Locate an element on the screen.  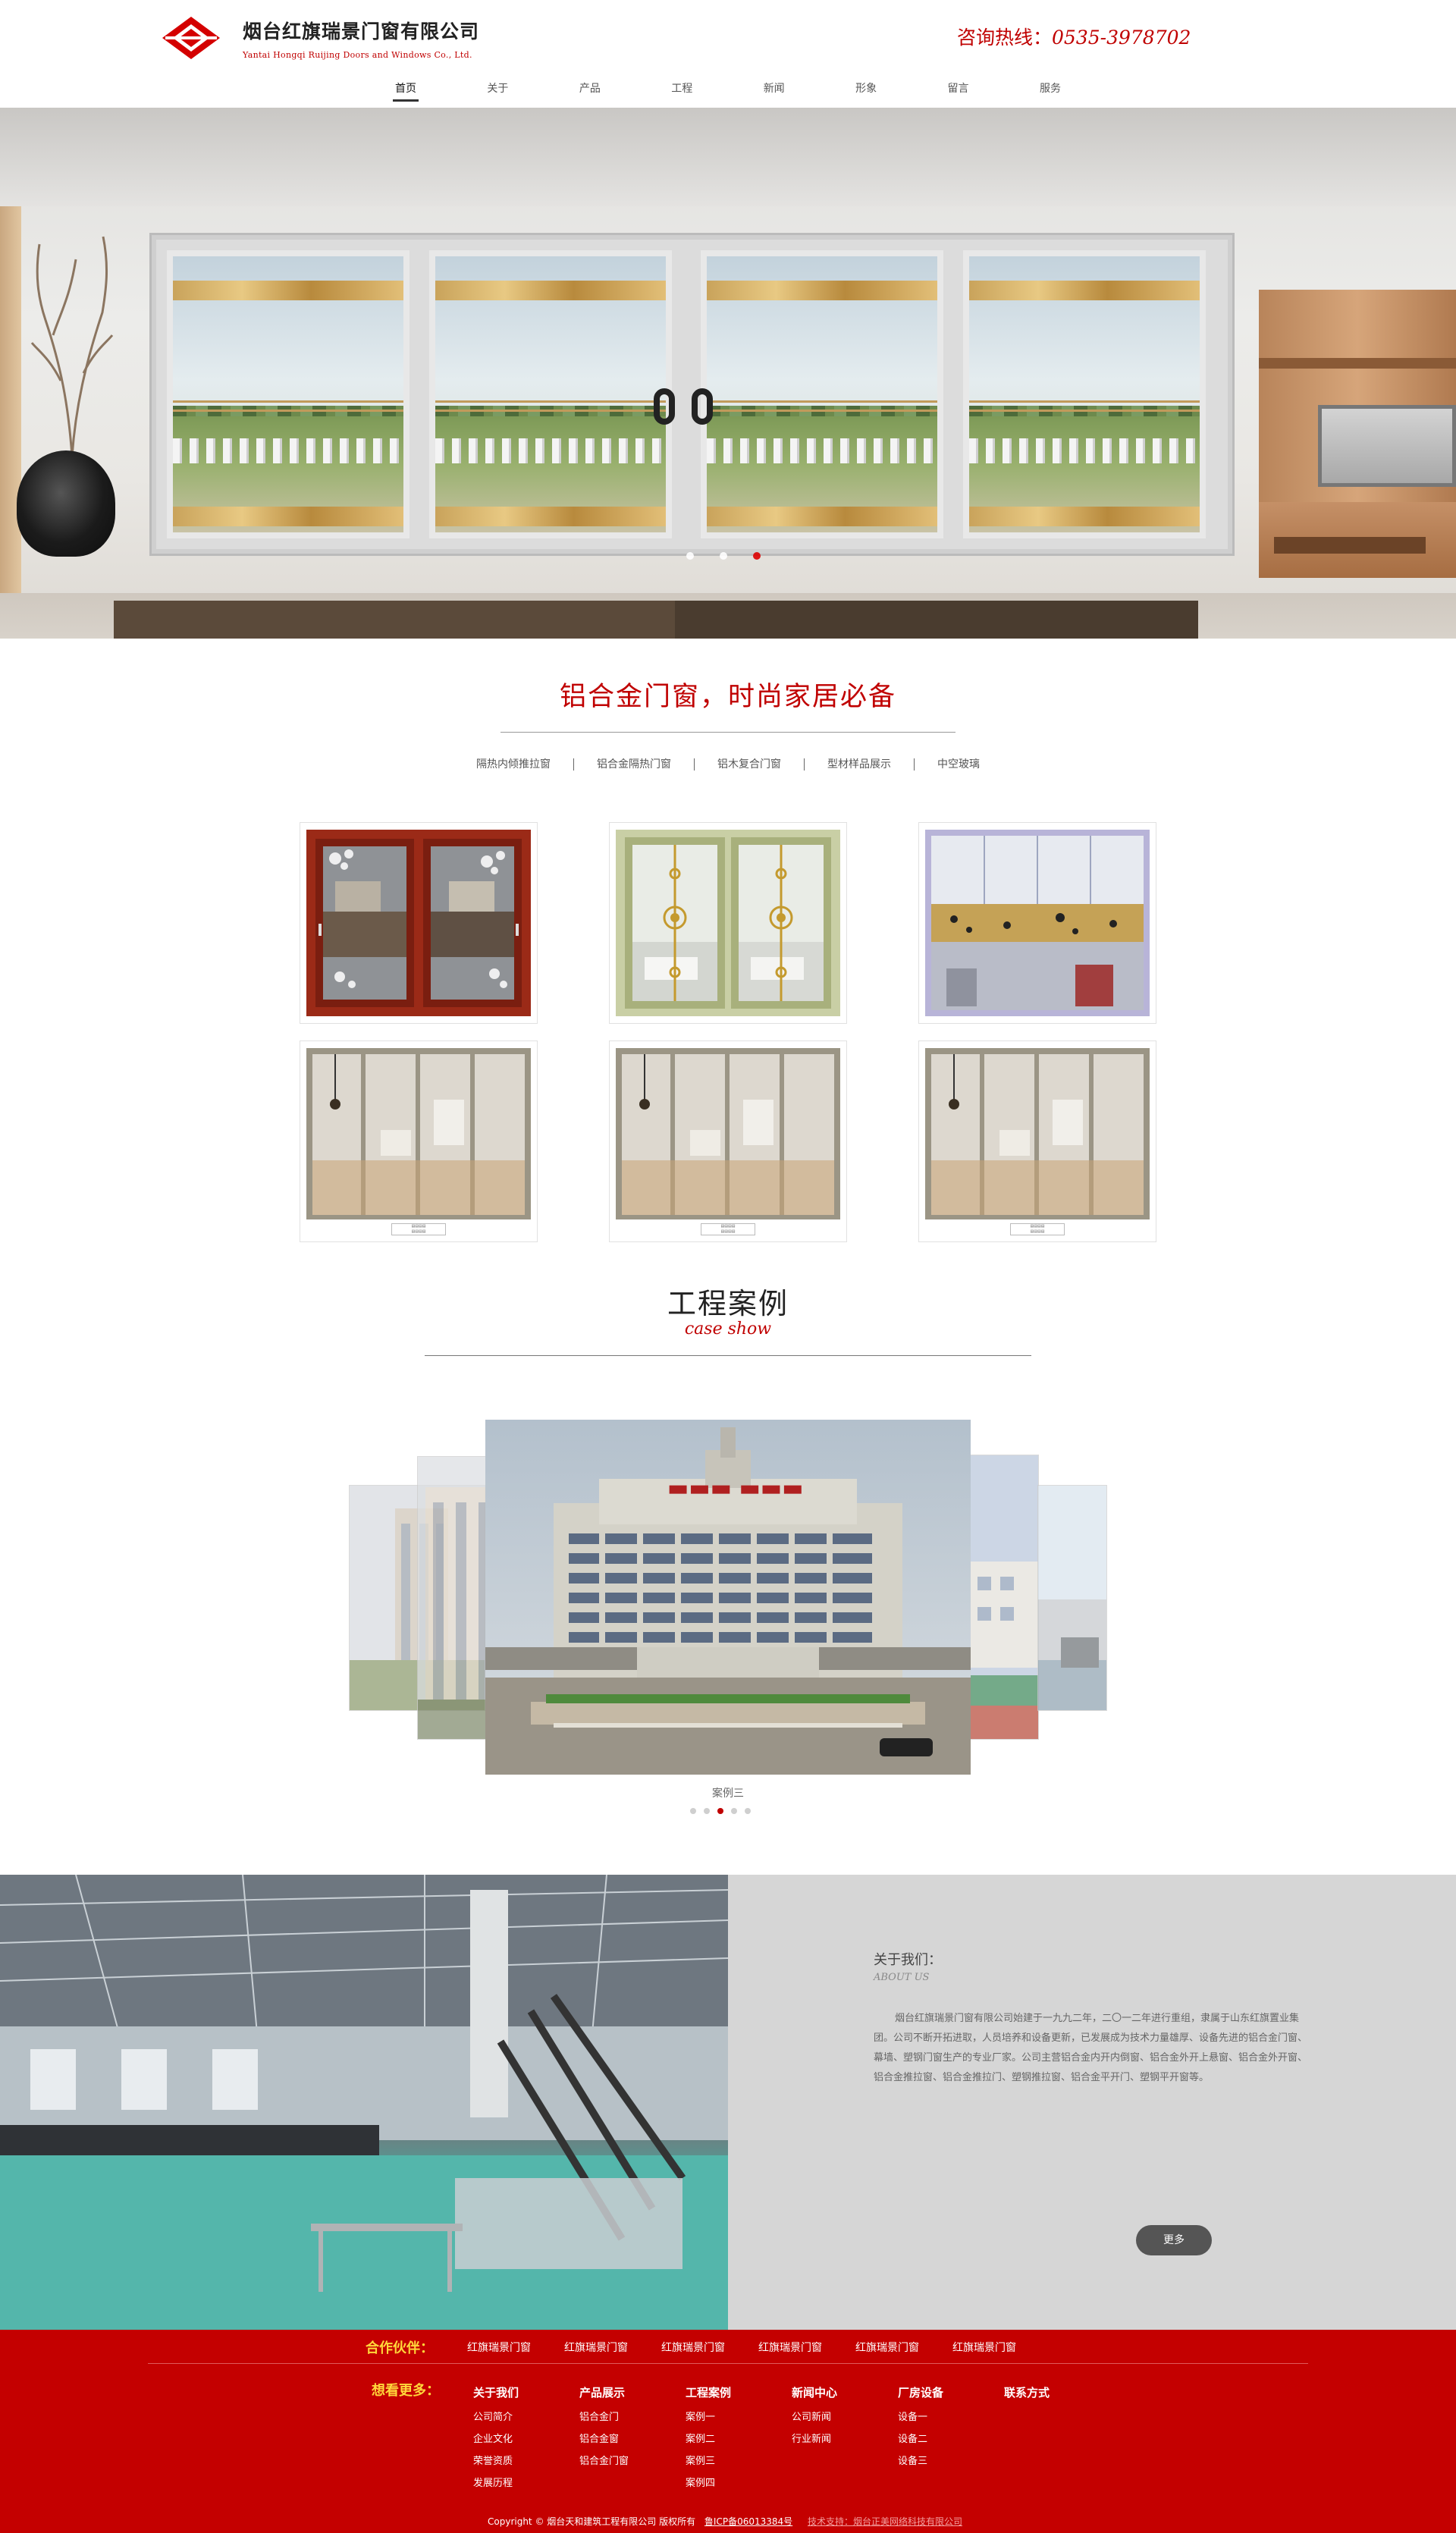
nav-about: 关于 is located at coordinates (497, 89).